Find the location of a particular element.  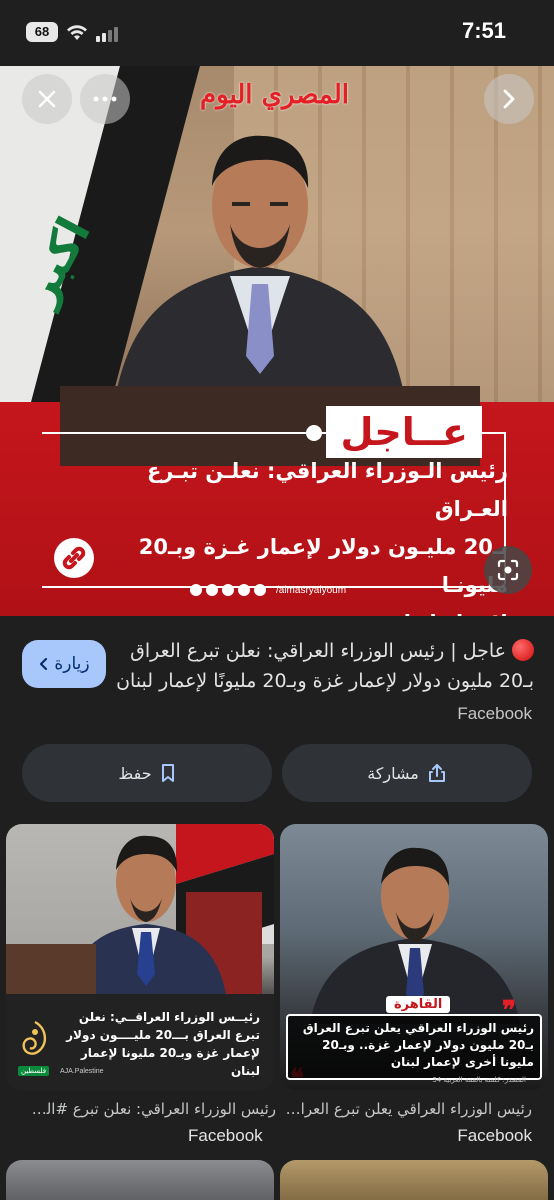

bookmark-icon is located at coordinates (167, 773).